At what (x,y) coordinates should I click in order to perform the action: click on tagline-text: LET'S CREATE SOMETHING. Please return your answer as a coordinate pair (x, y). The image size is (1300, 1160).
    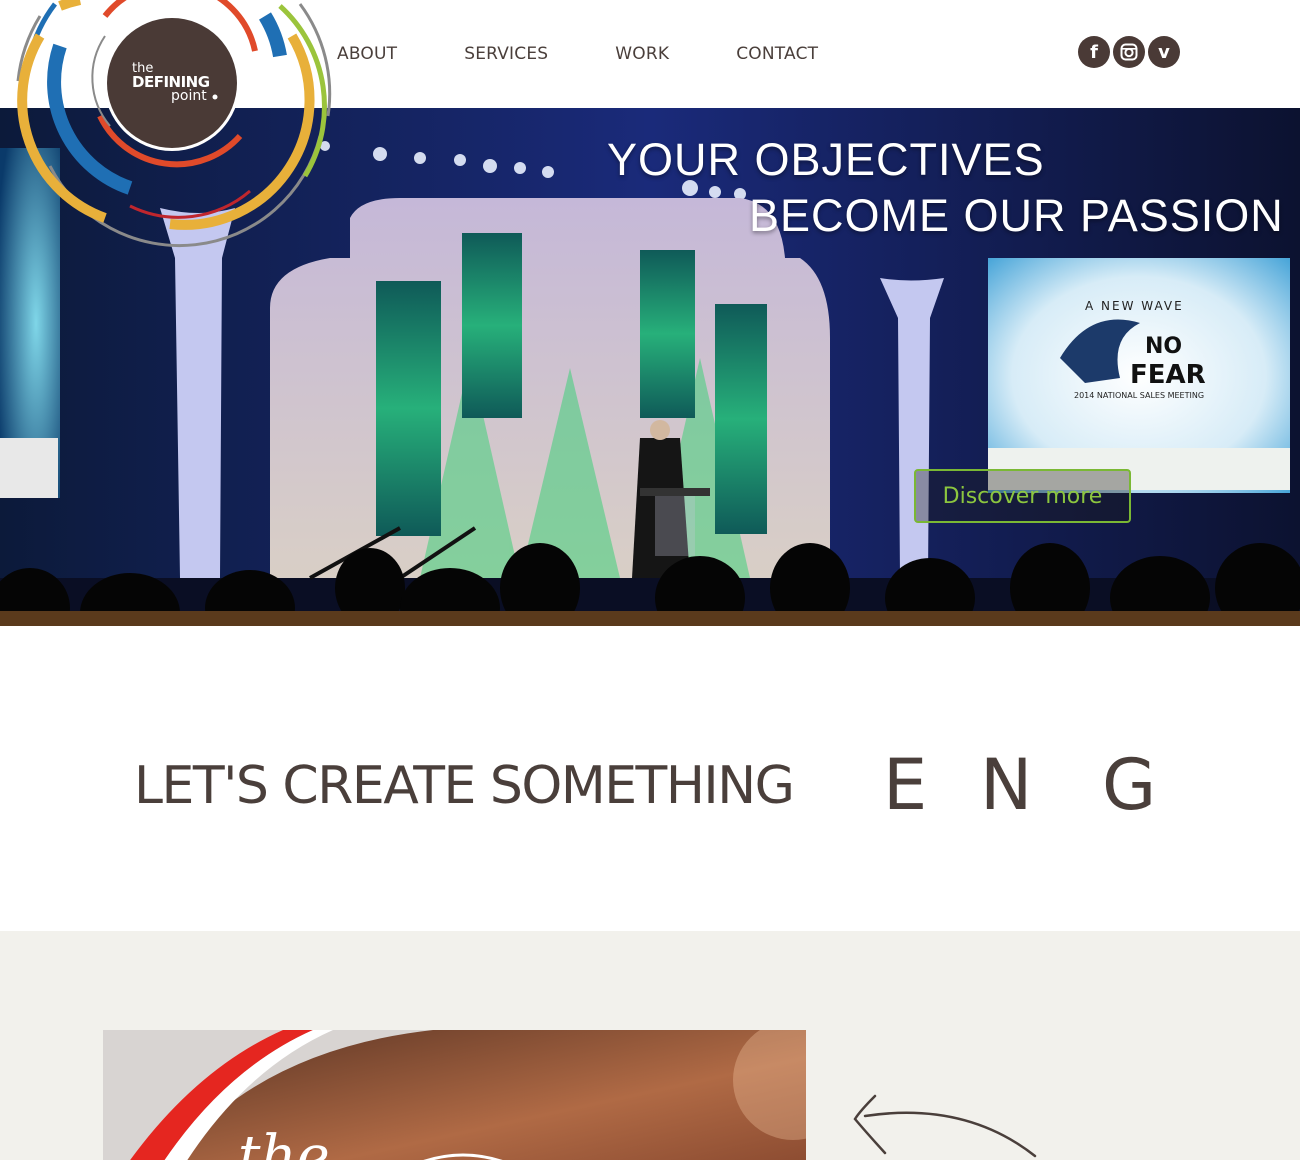
    Looking at the image, I should click on (464, 786).